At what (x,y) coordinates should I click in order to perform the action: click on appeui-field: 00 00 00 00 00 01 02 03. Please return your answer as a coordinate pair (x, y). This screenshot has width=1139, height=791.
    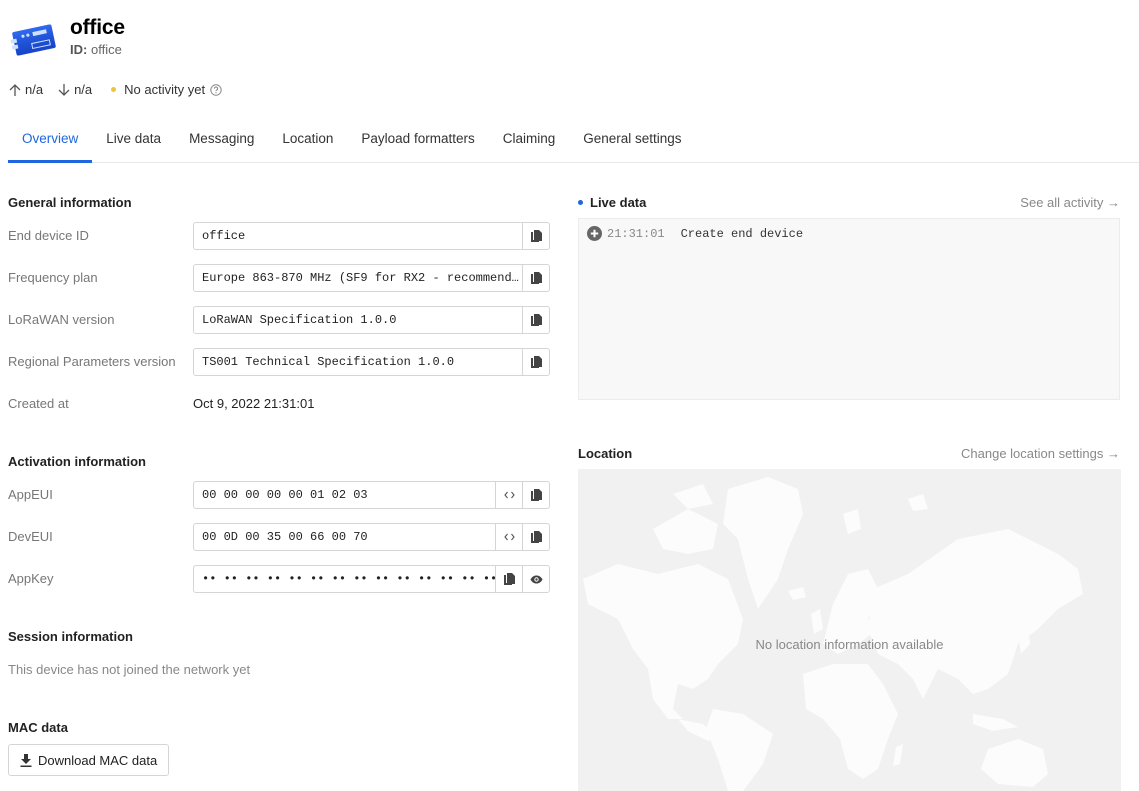
    Looking at the image, I should click on (371, 495).